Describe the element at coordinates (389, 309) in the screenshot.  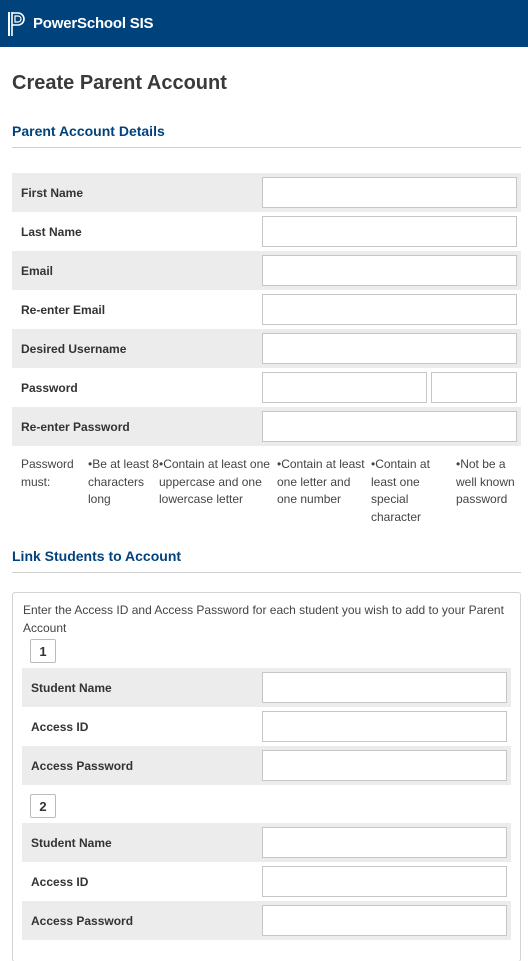
I see `reenter-email-input` at that location.